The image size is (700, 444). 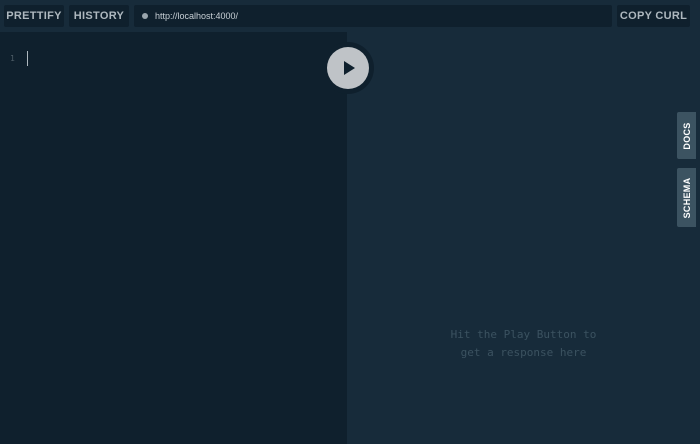 I want to click on docs-tab: DOCS, so click(x=686, y=135).